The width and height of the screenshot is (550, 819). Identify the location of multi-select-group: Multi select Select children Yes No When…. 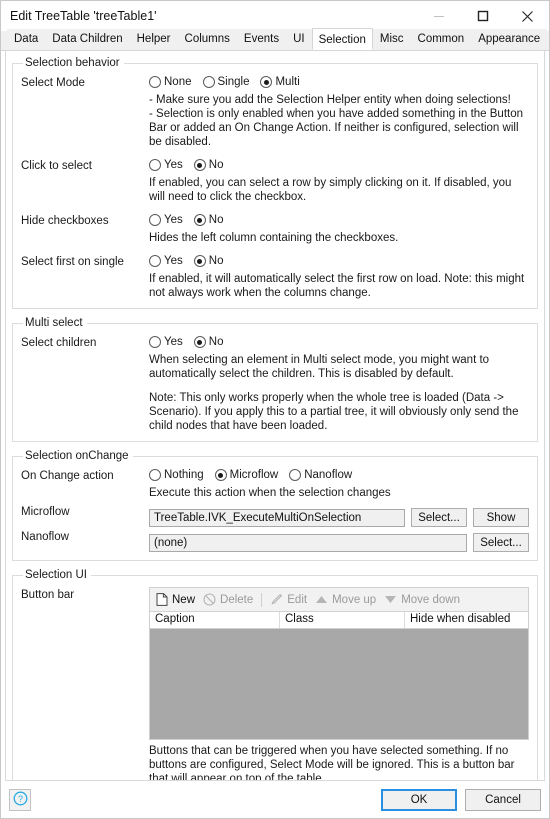
(275, 379).